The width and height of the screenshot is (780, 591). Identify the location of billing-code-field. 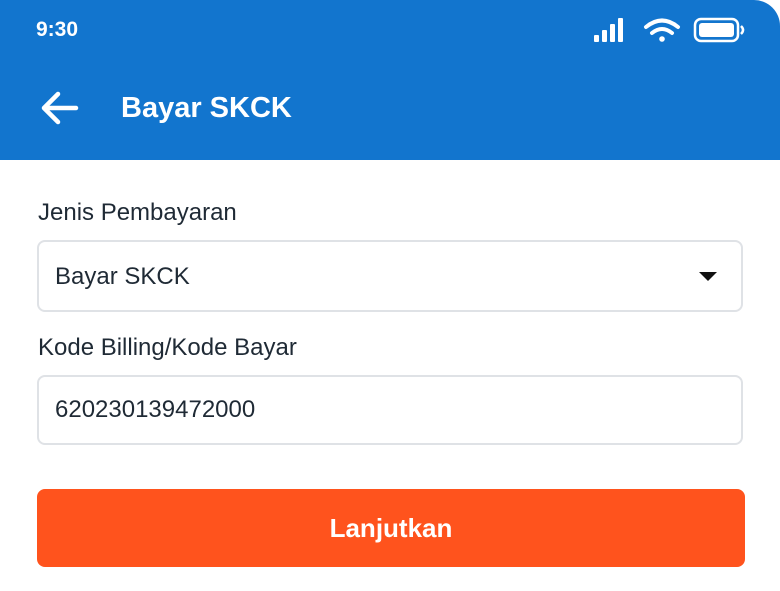
(390, 410).